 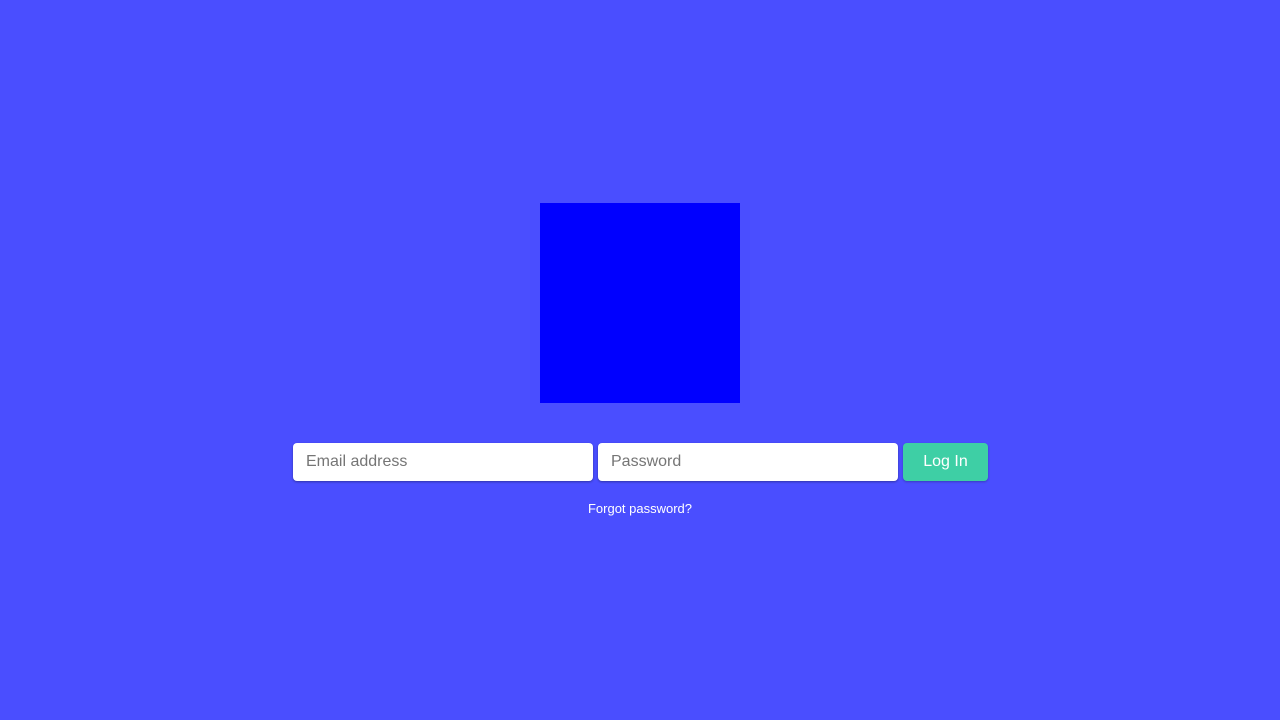 What do you see at coordinates (443, 462) in the screenshot?
I see `email-field` at bounding box center [443, 462].